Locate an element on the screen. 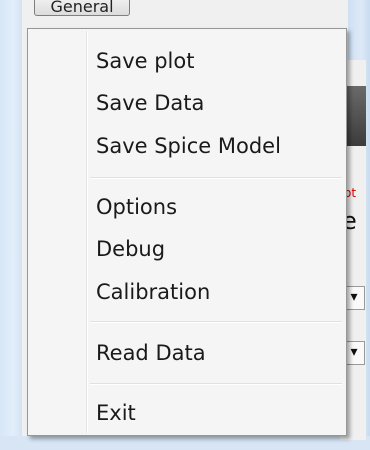 Image resolution: width=370 pixels, height=450 pixels. menu-item-save-plot: Save plot is located at coordinates (216, 61).